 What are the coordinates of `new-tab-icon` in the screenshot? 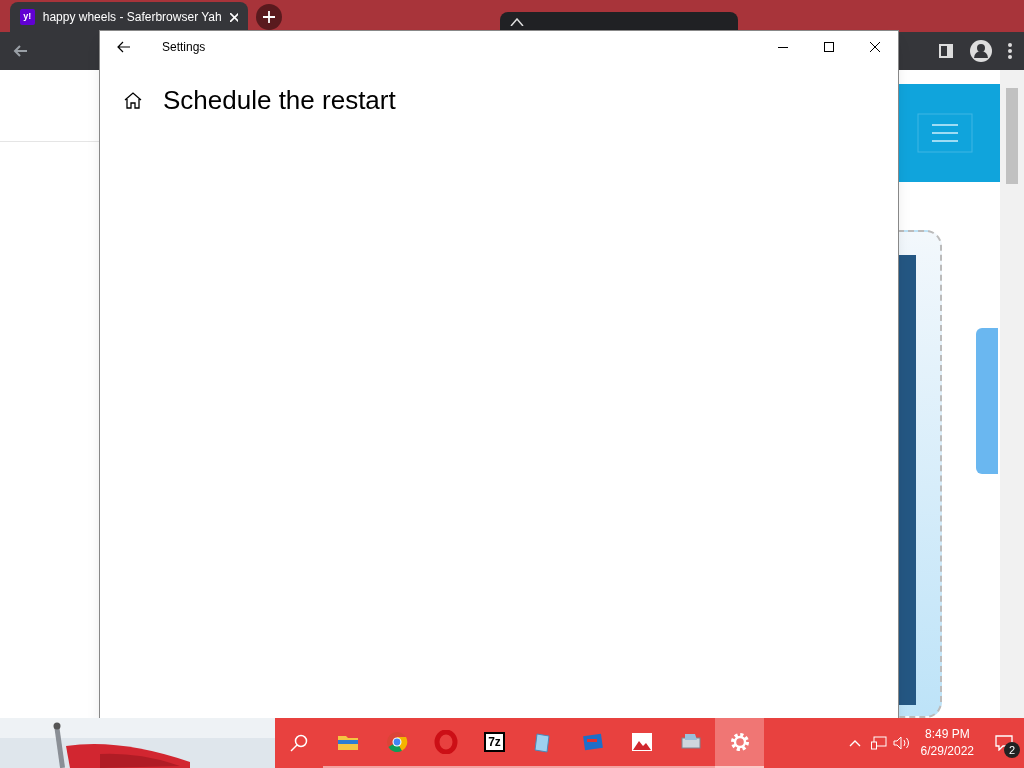 It's located at (269, 17).